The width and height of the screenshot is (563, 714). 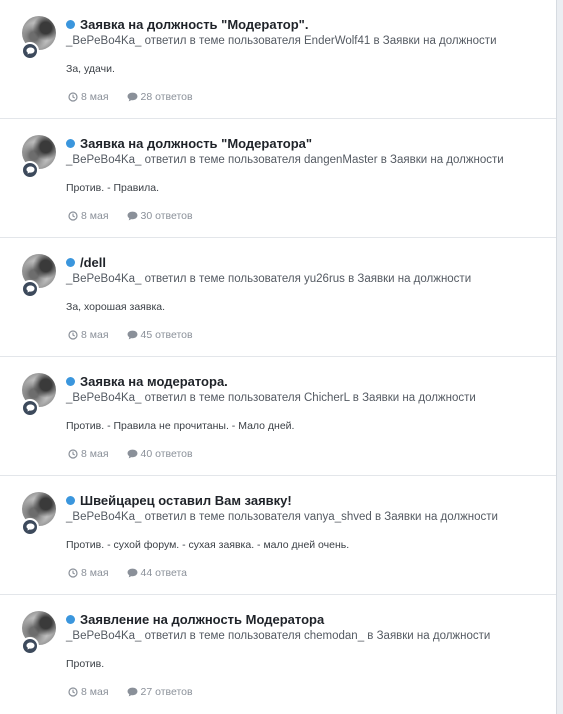 I want to click on replies-meta: 28 ответов, so click(x=160, y=97).